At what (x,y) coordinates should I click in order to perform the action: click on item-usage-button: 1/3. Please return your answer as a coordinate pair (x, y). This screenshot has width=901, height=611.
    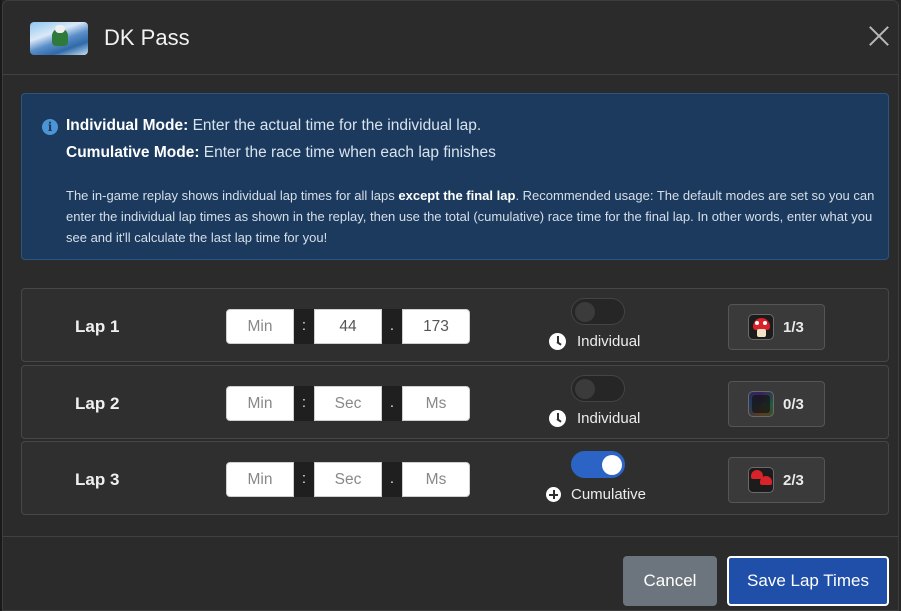
    Looking at the image, I should click on (776, 327).